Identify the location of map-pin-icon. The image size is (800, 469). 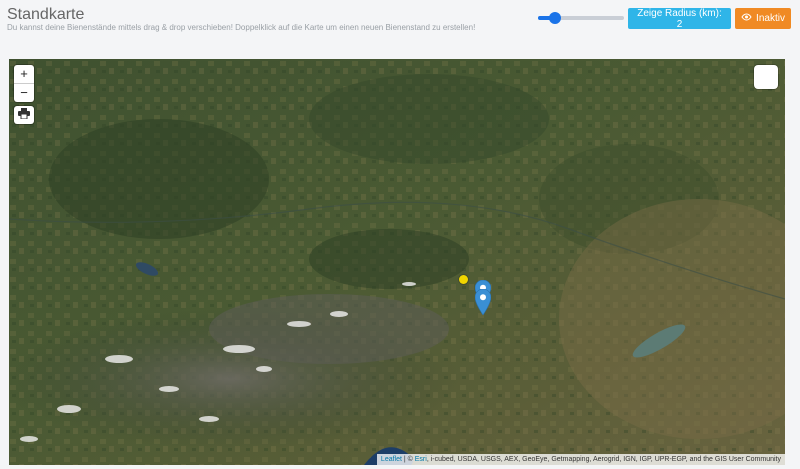
(483, 302).